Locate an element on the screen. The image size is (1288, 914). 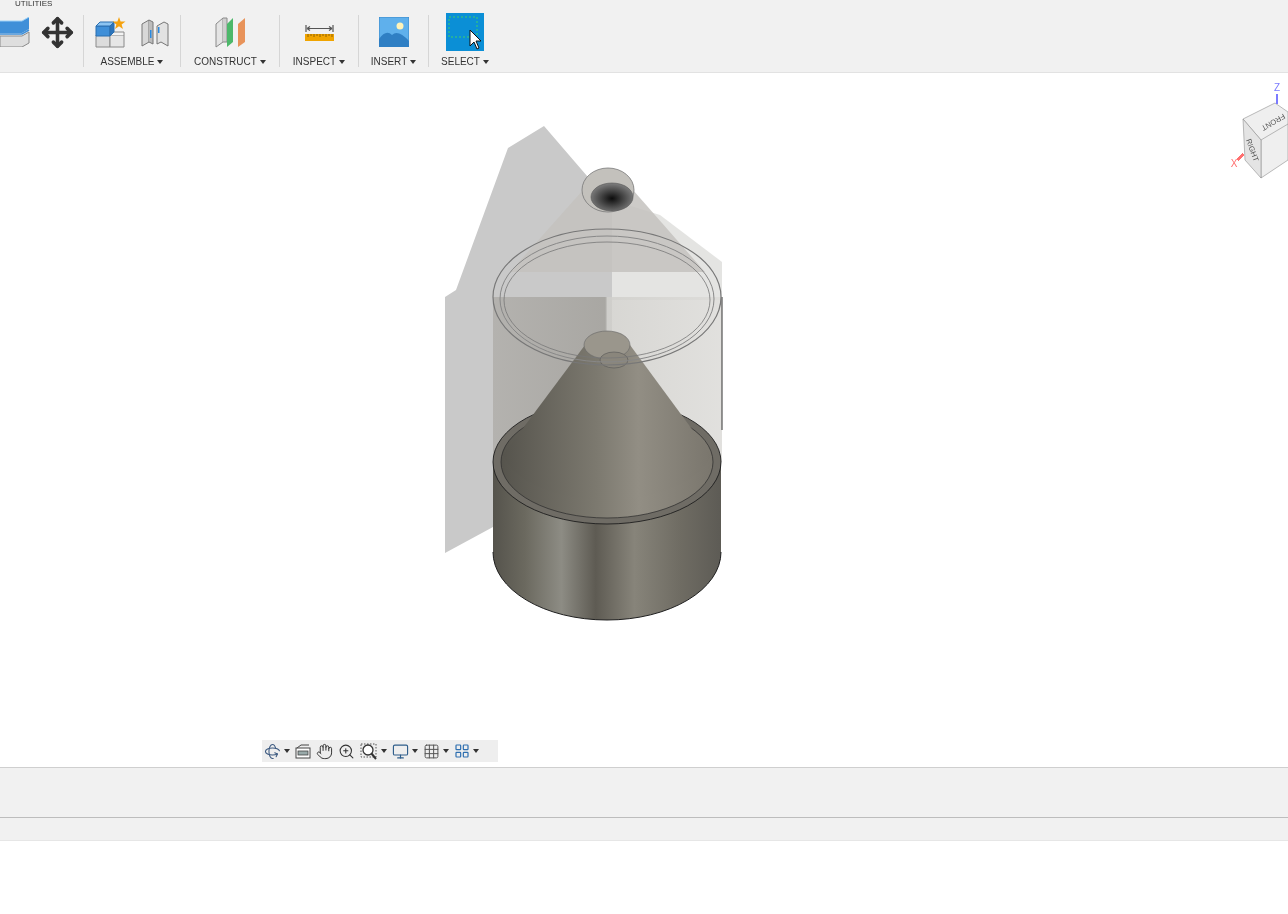
look-at-button is located at coordinates (303, 751).